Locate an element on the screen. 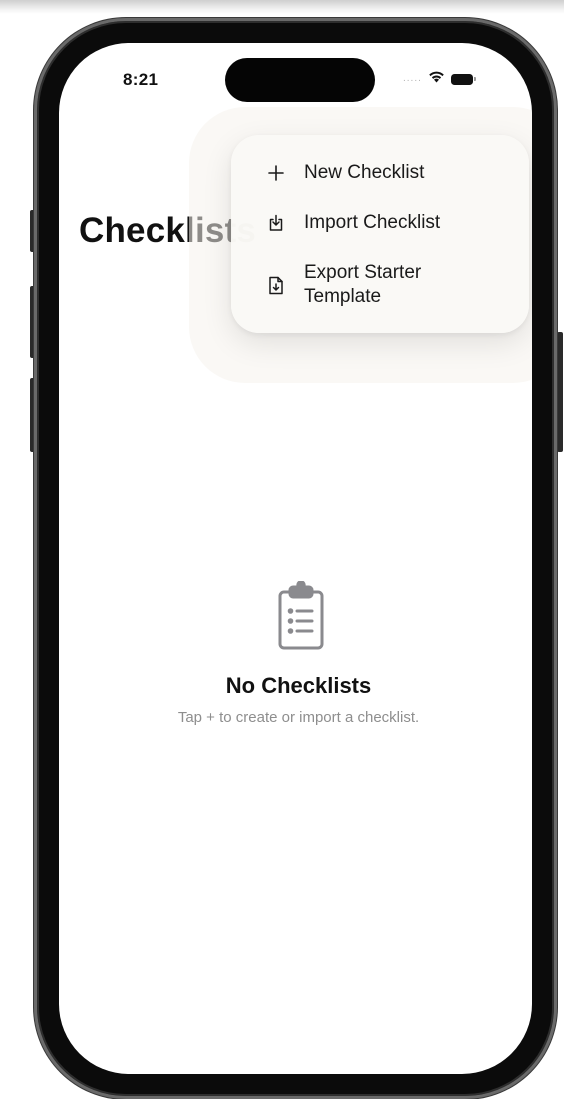 Image resolution: width=564 pixels, height=1099 pixels. dynamic-island is located at coordinates (300, 80).